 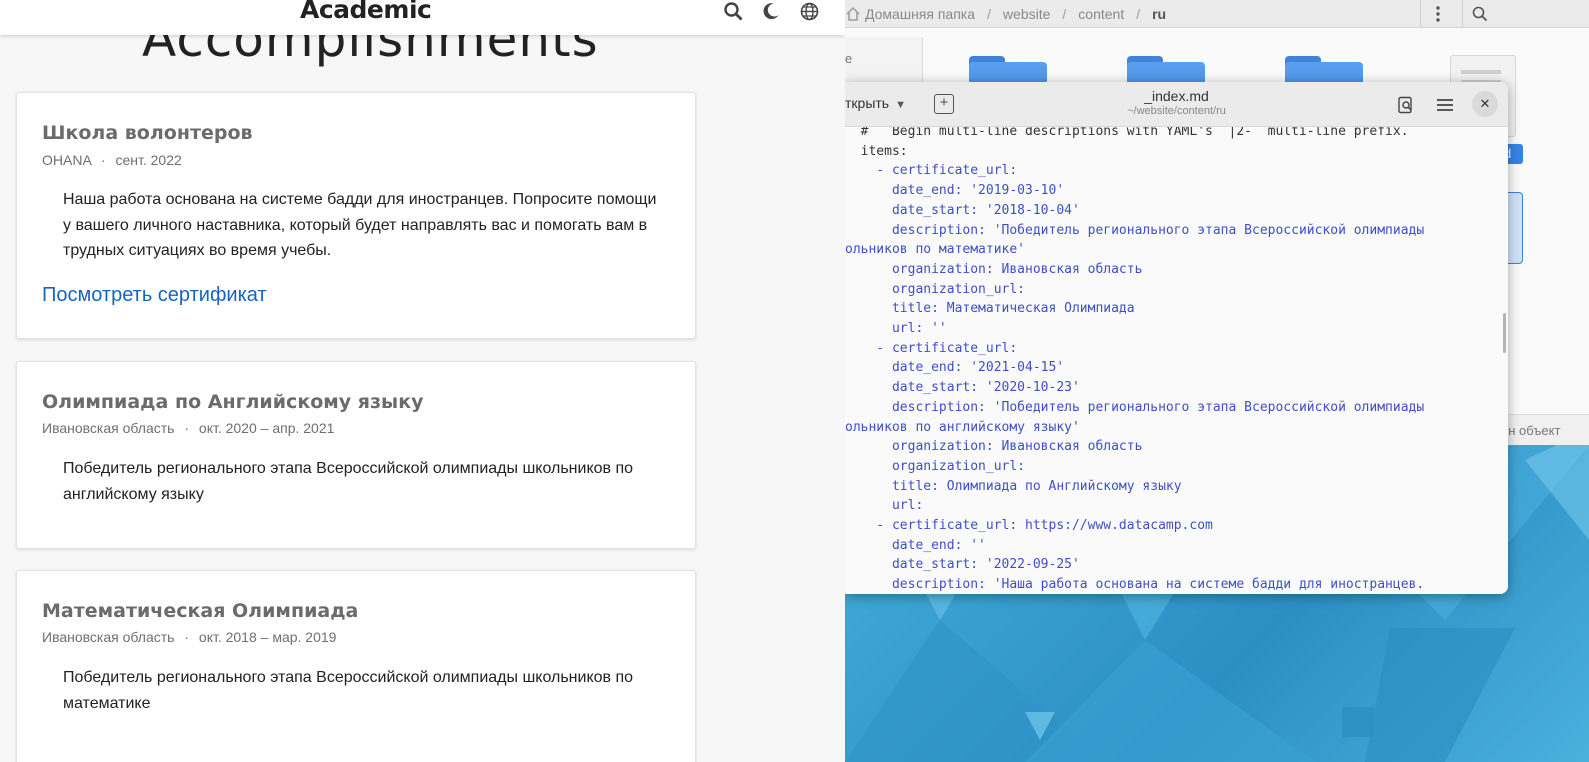 I want to click on code-line: url:, so click(x=884, y=506).